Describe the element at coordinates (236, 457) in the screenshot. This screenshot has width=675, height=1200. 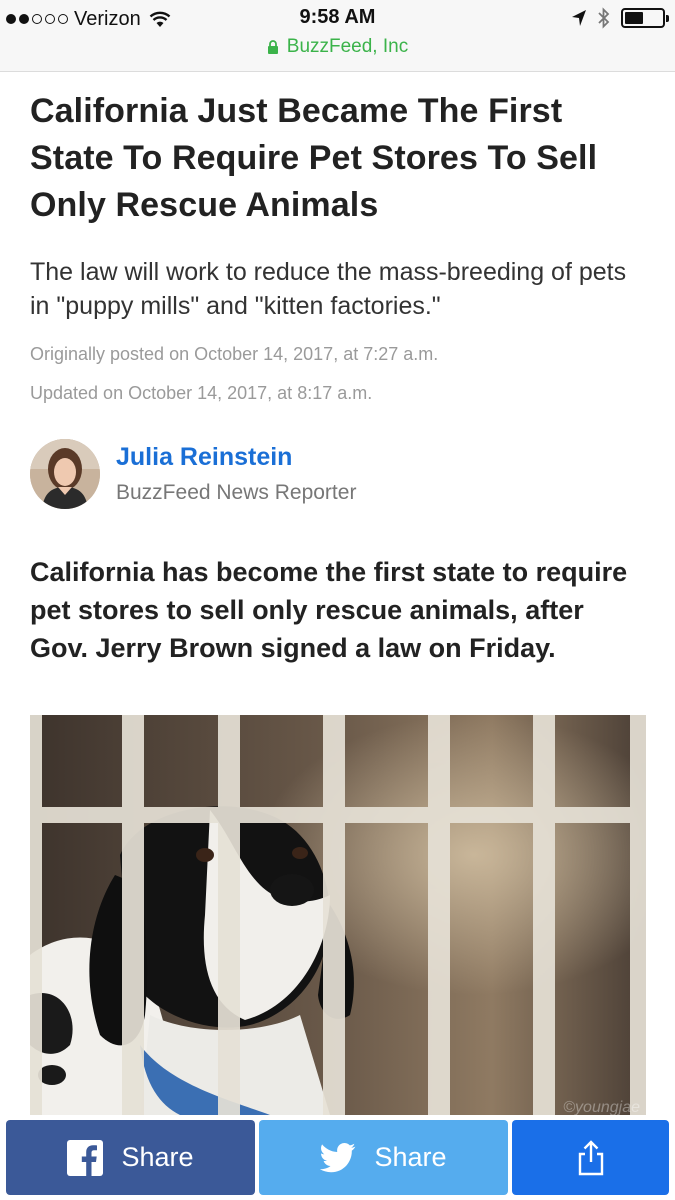
I see `author-name-link: Julia Reinstein` at that location.